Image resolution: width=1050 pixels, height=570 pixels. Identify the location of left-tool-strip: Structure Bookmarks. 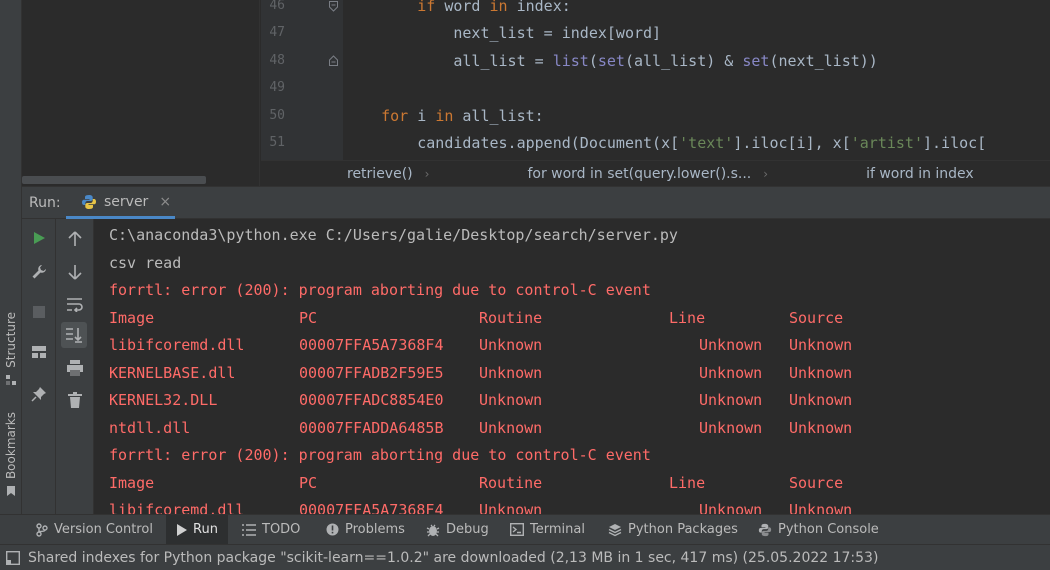
(11, 257).